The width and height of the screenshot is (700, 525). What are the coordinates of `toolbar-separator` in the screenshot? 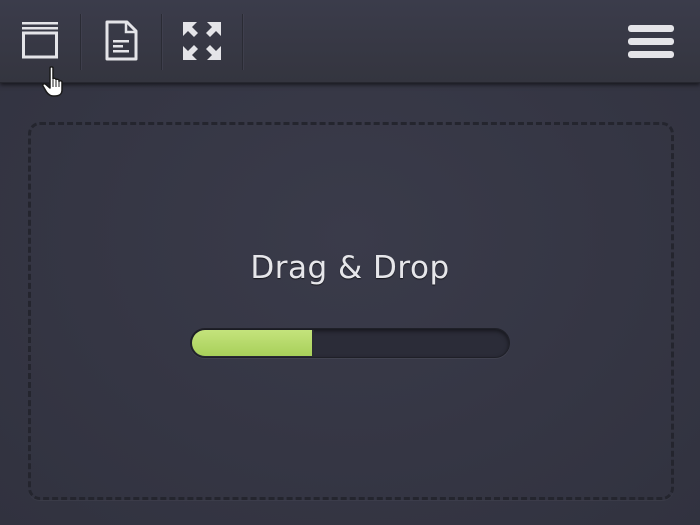 It's located at (242, 42).